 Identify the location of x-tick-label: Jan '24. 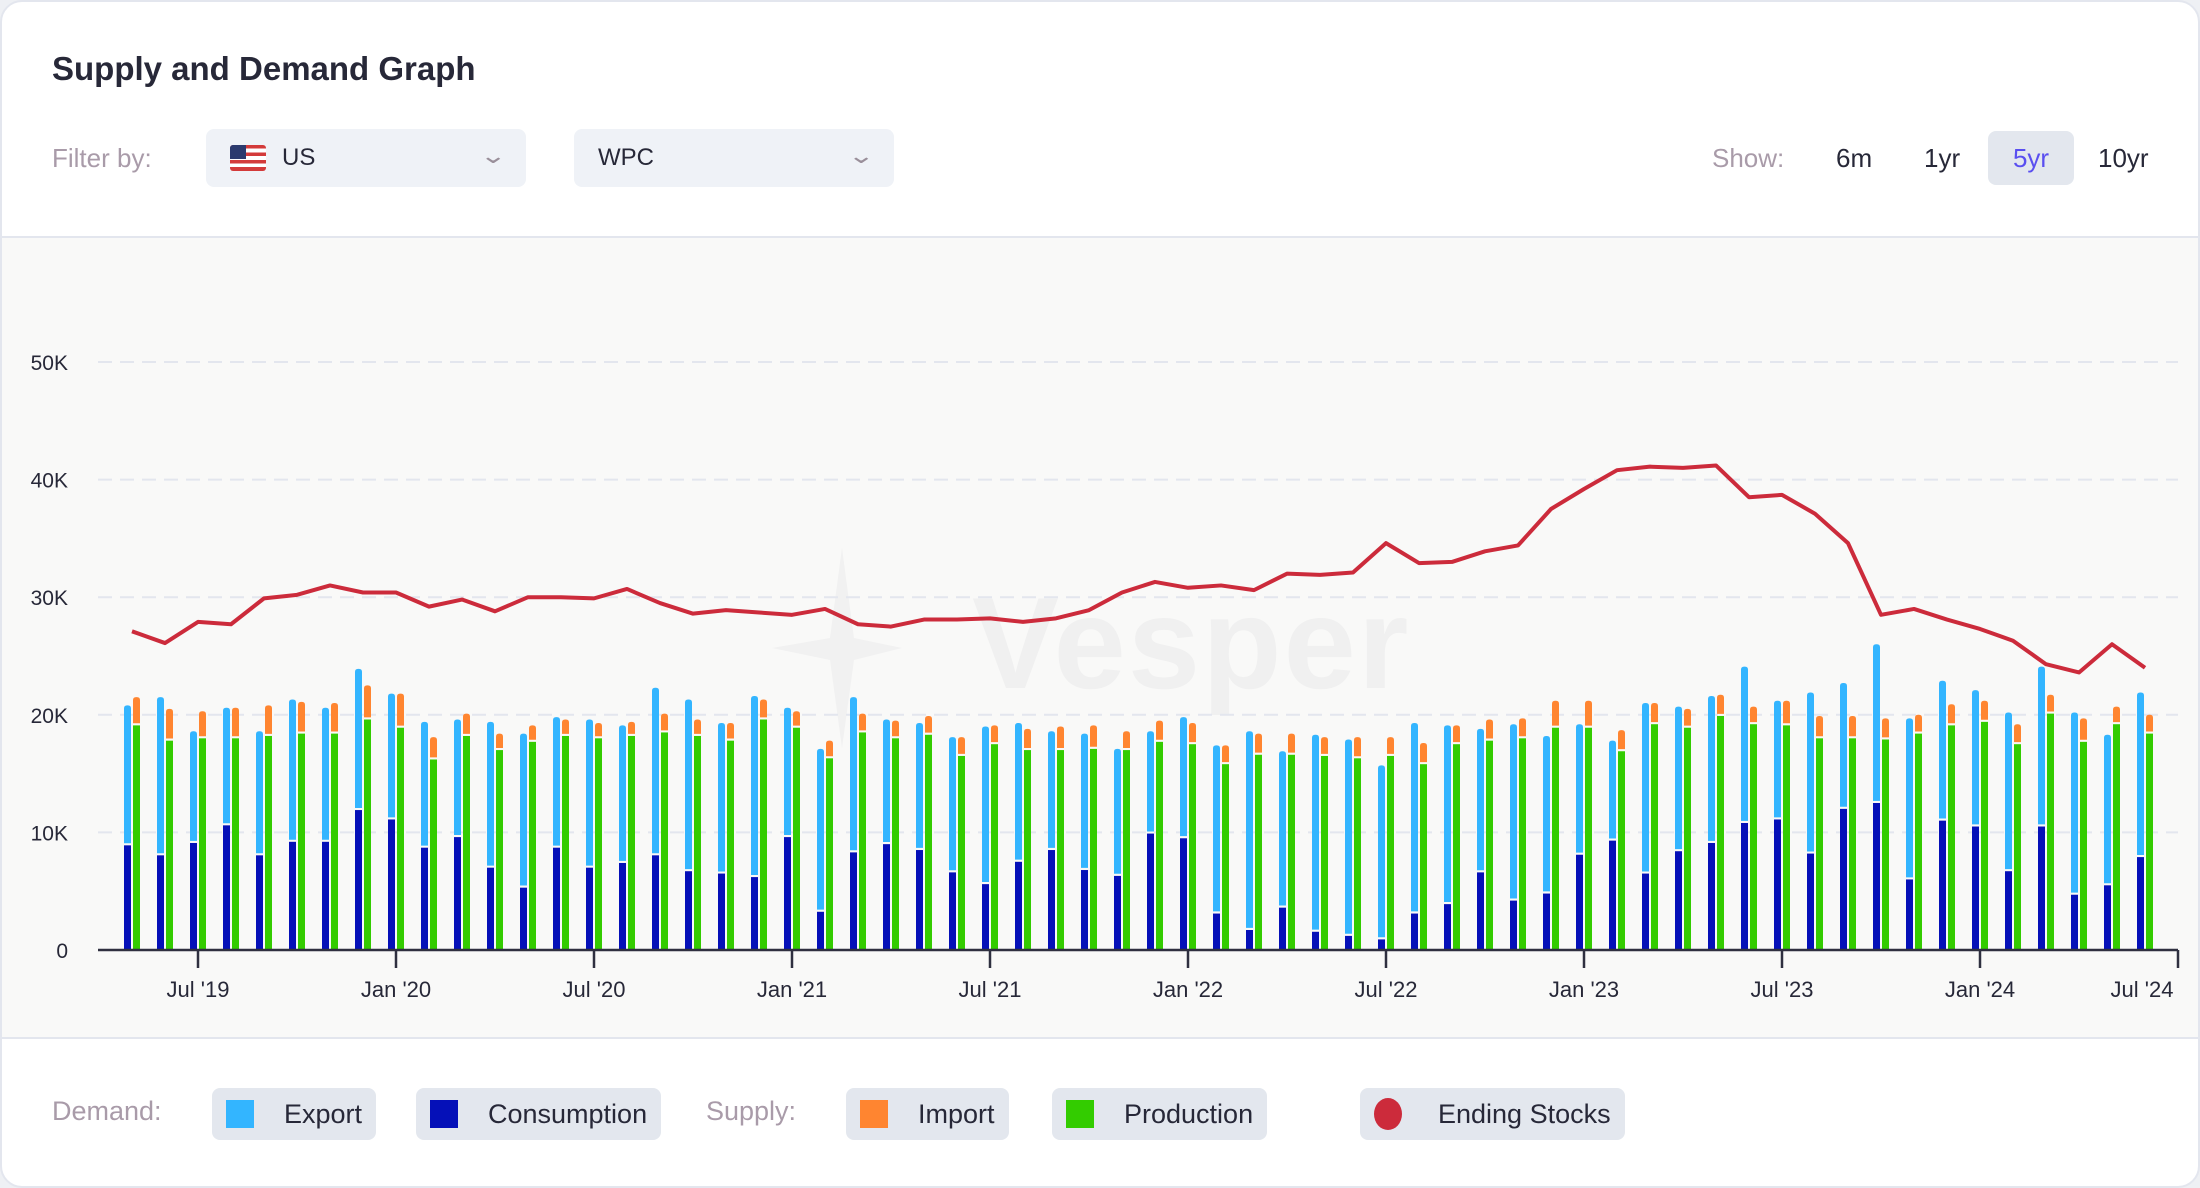
(1980, 989).